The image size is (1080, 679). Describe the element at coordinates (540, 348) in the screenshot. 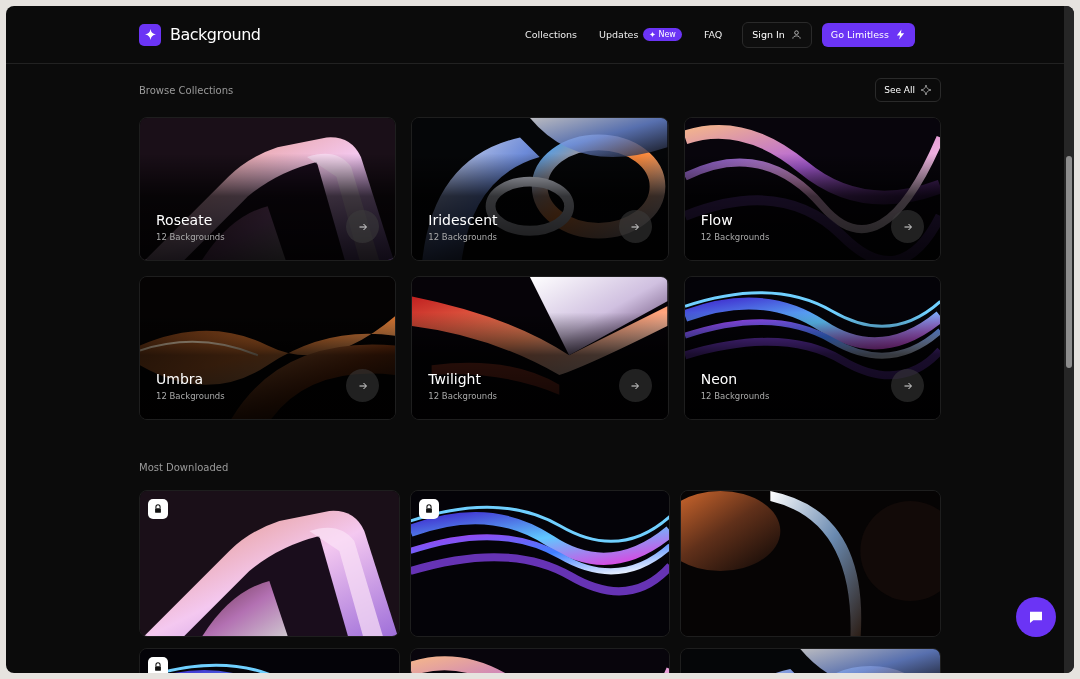

I see `collection-card: Twilight 12 Backgrounds` at that location.